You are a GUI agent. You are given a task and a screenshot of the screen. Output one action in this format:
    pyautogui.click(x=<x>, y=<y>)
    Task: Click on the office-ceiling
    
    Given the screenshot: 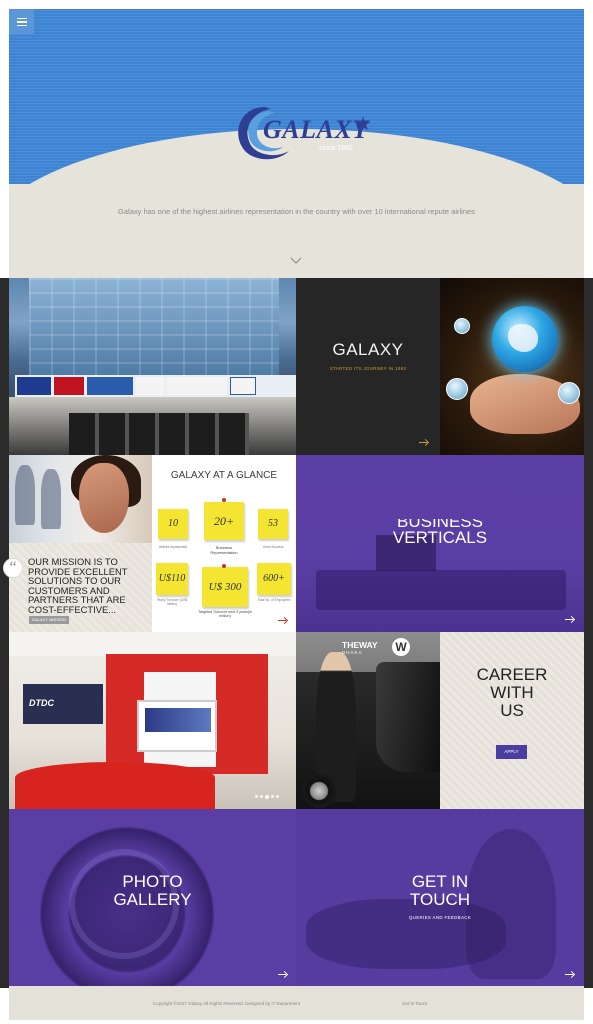 What is the action you would take?
    pyautogui.click(x=152, y=644)
    